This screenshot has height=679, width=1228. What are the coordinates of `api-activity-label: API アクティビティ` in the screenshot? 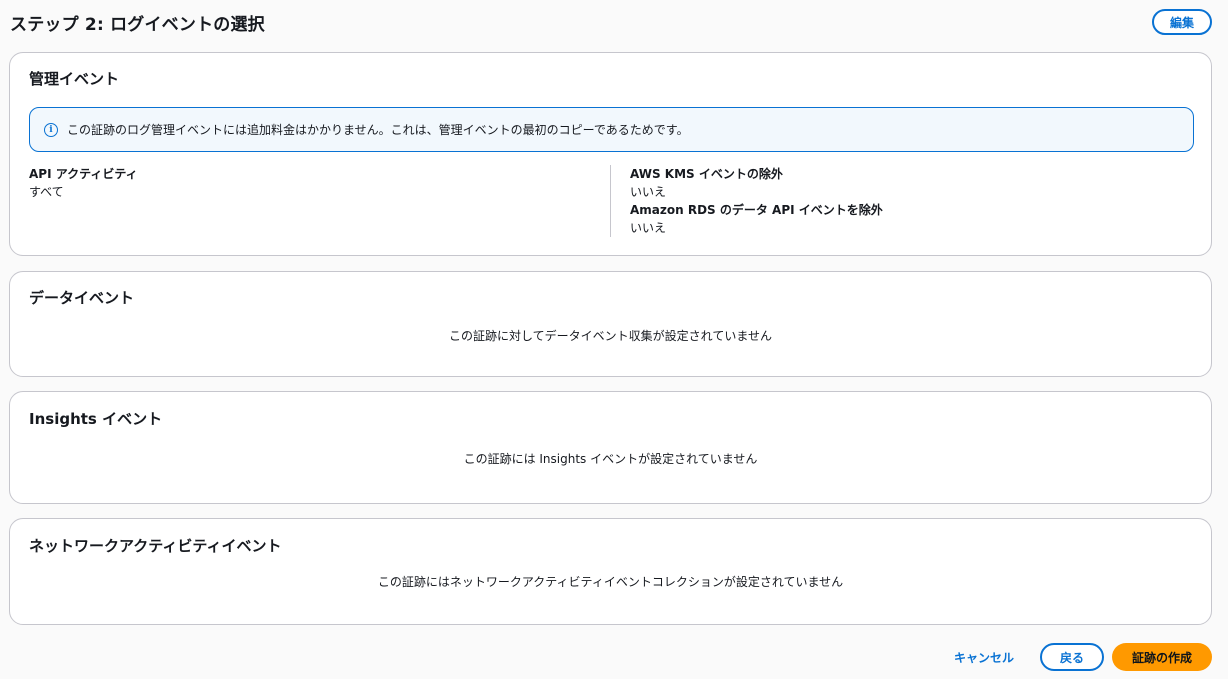 It's located at (83, 174).